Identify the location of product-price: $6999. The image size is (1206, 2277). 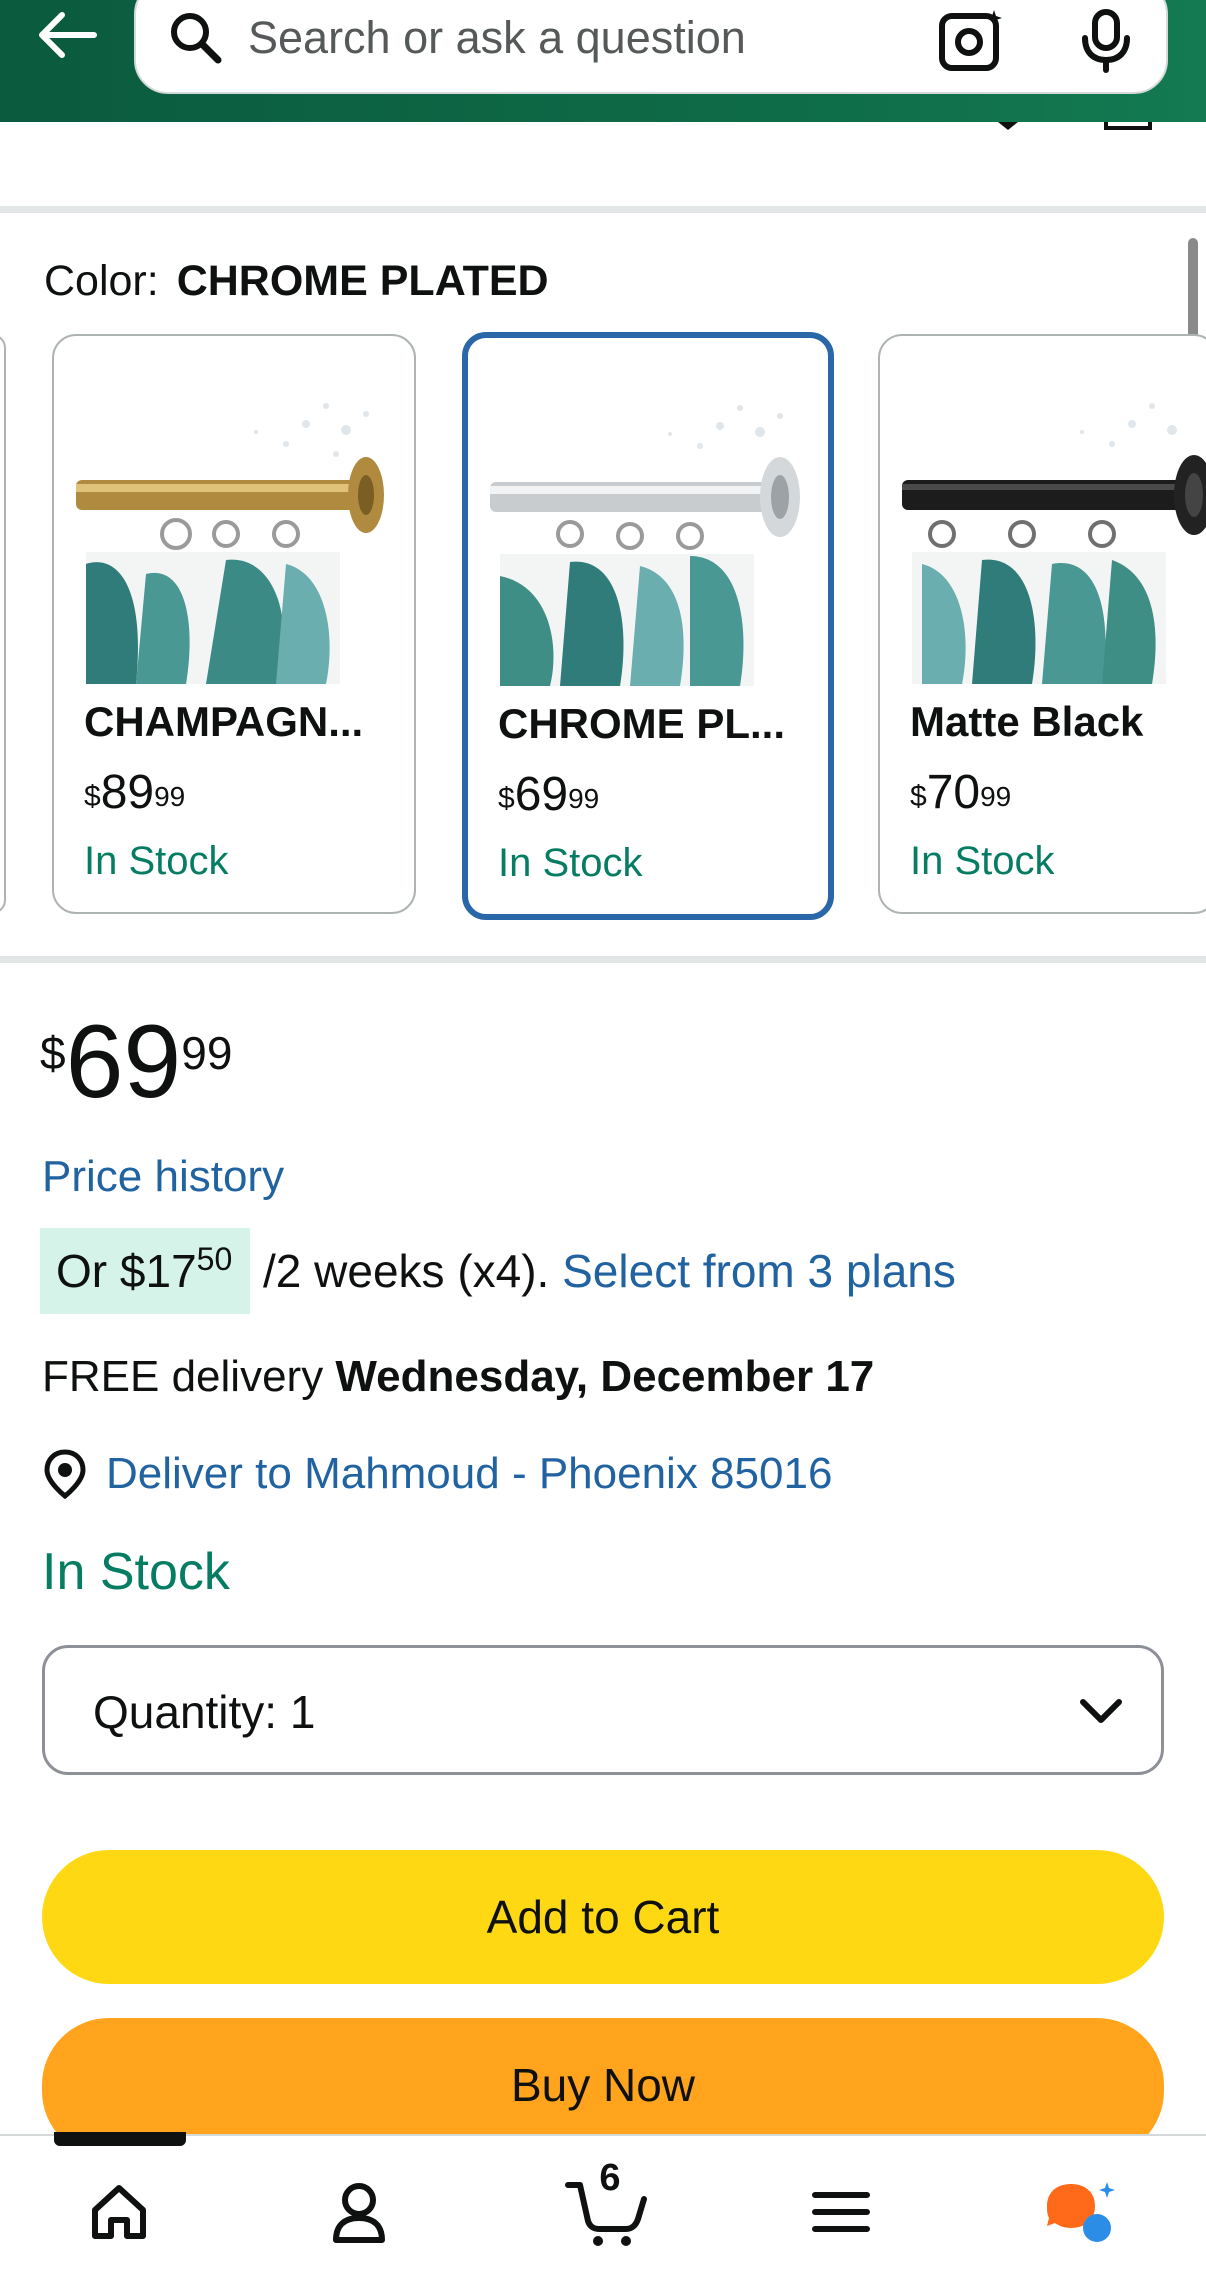
(136, 1062).